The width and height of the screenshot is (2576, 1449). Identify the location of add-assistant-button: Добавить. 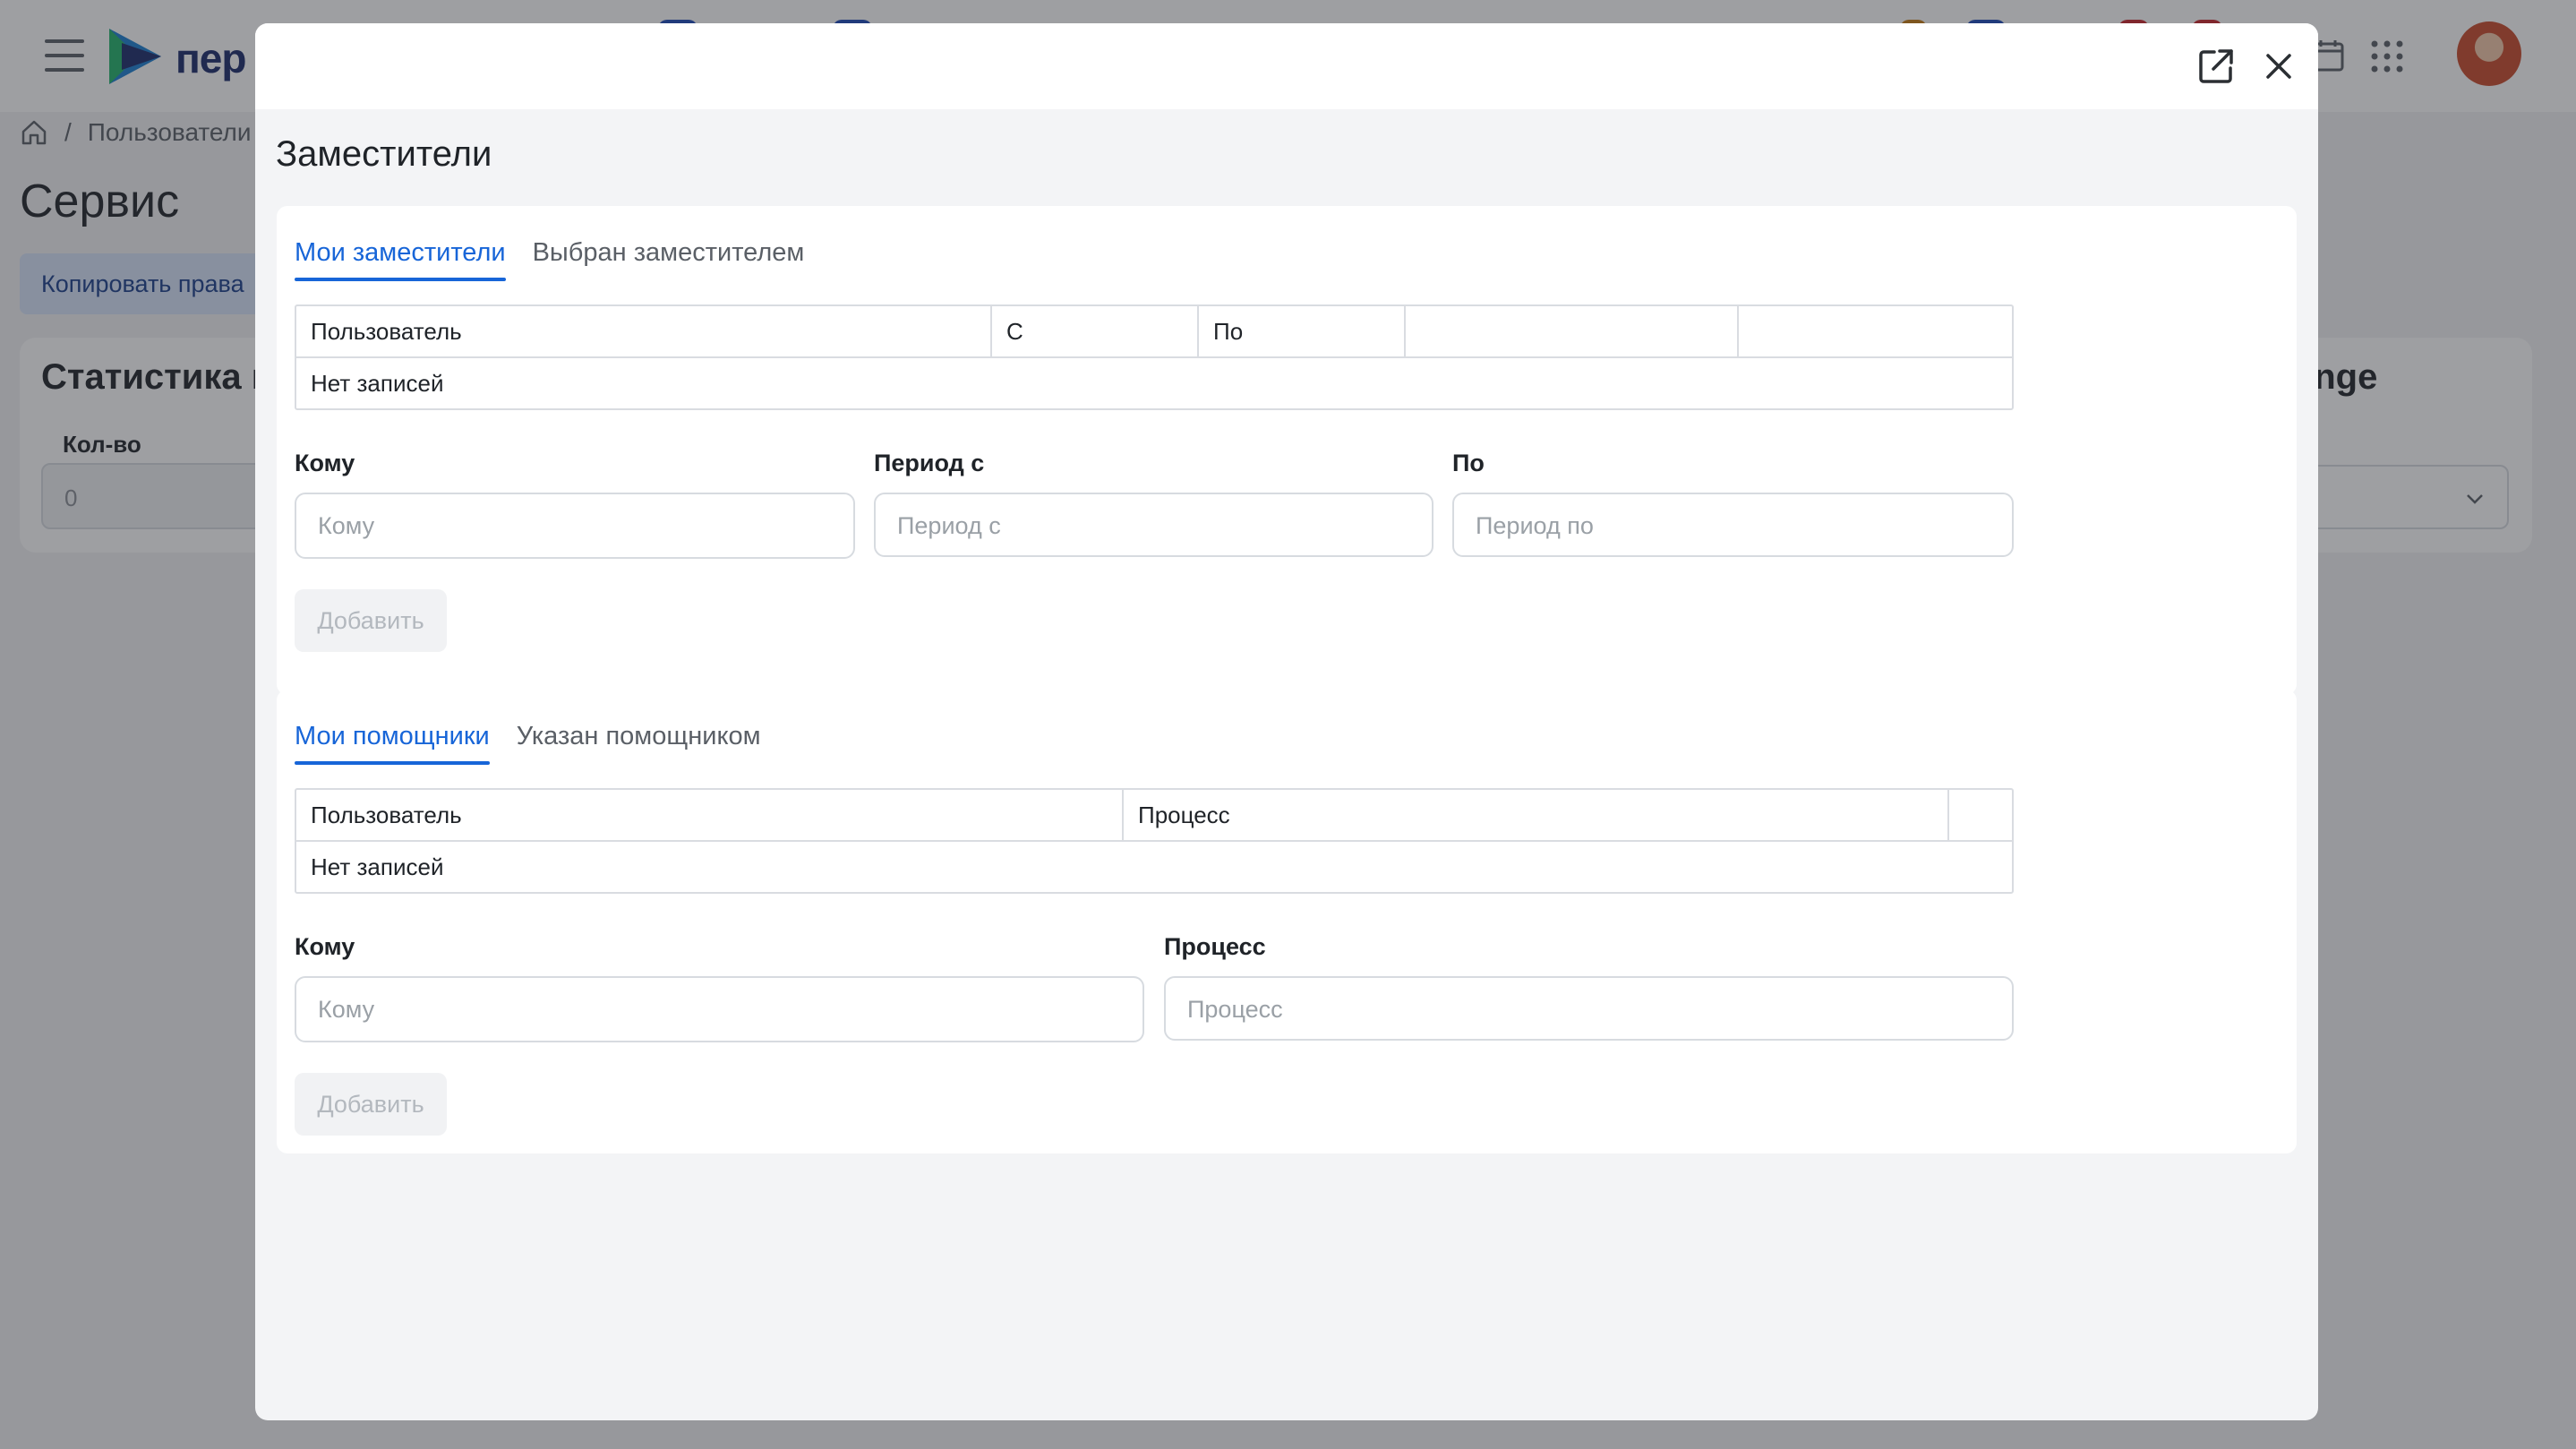
(371, 1104).